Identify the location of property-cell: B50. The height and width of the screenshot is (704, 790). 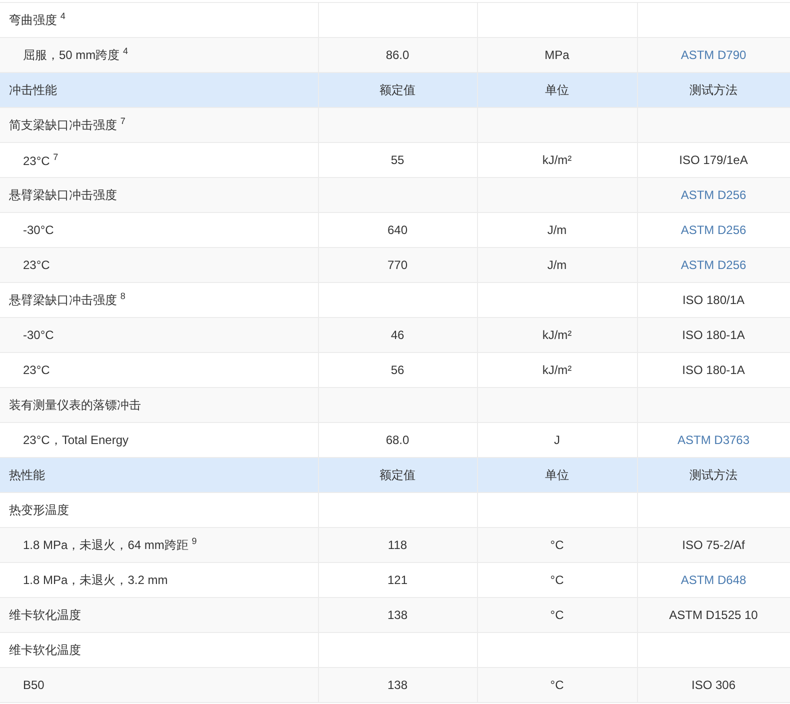
(159, 685).